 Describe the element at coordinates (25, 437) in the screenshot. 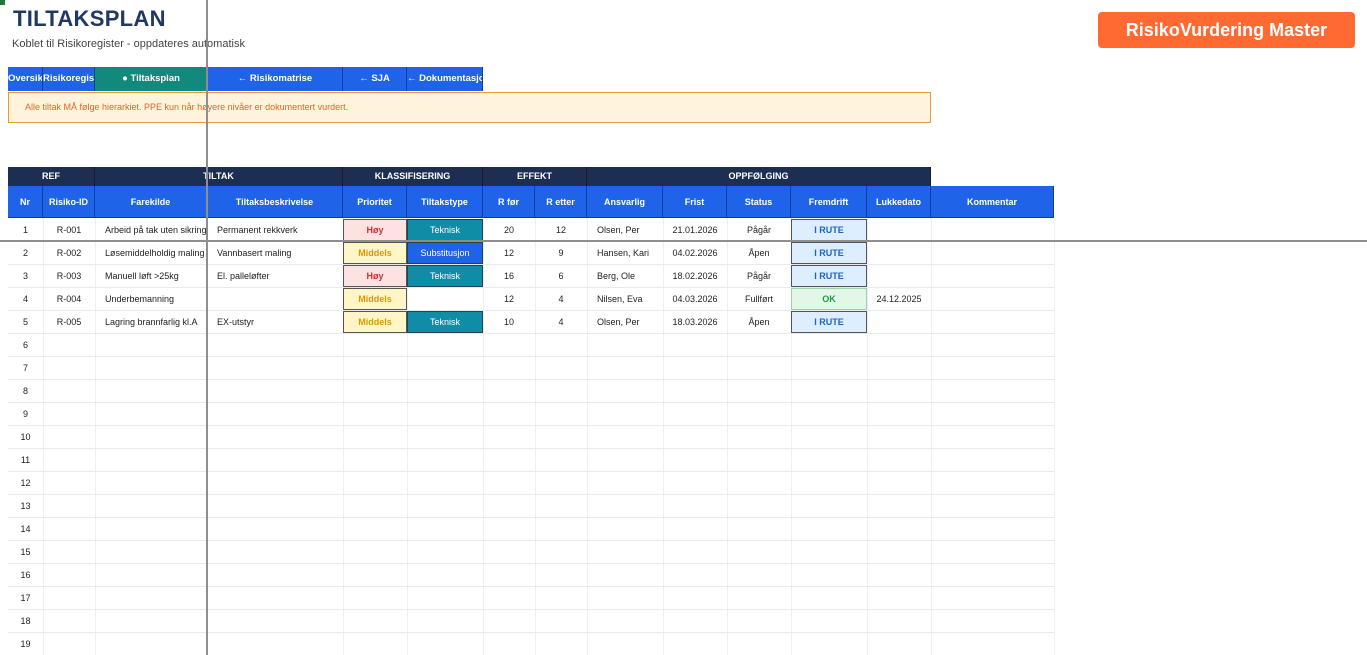

I see `row-number: 10` at that location.